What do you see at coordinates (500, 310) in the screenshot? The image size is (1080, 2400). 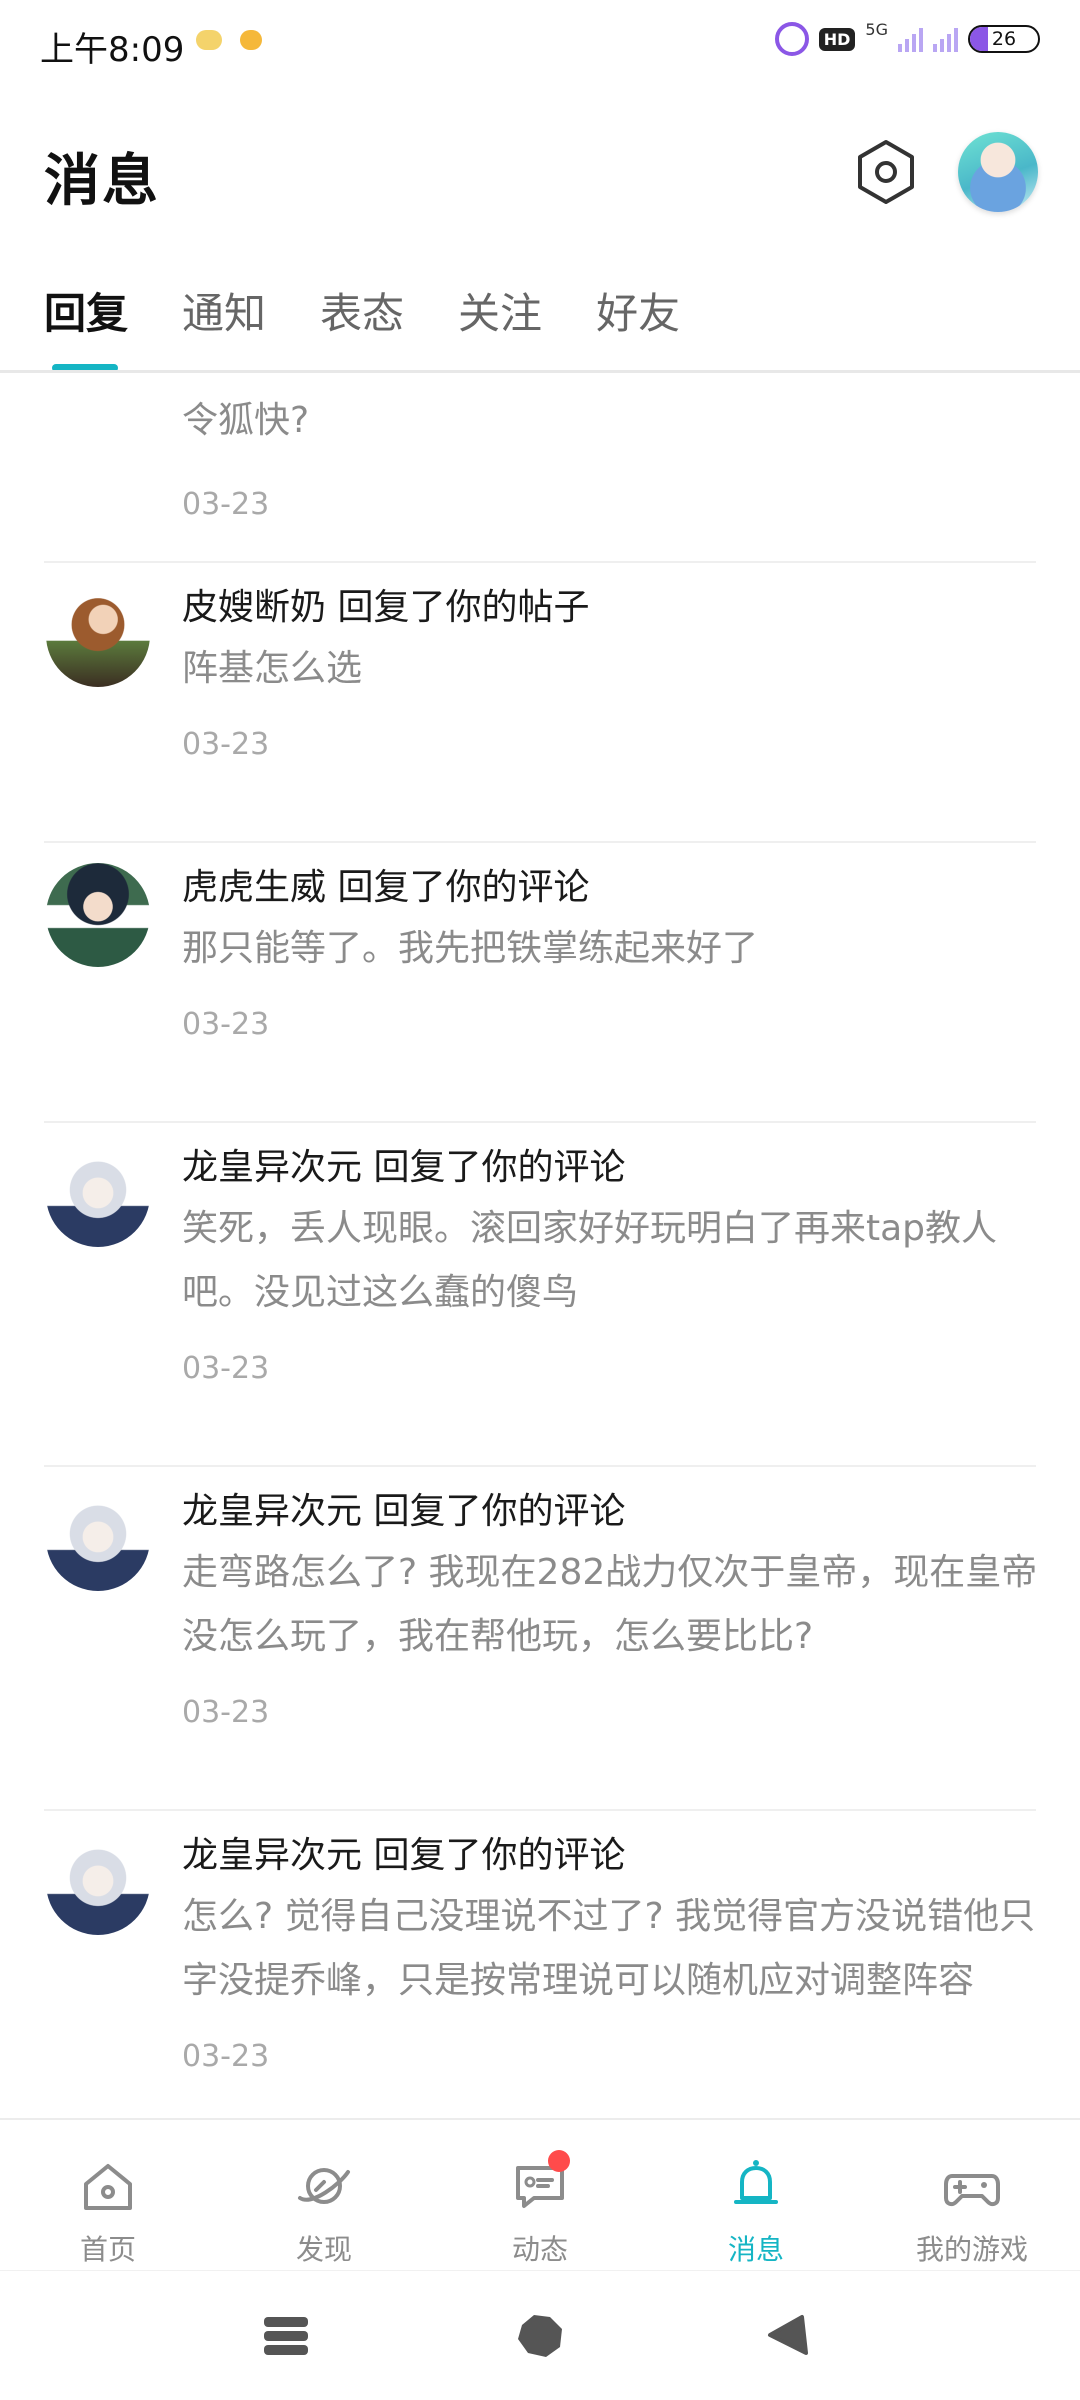 I see `tab-follows: 关注` at bounding box center [500, 310].